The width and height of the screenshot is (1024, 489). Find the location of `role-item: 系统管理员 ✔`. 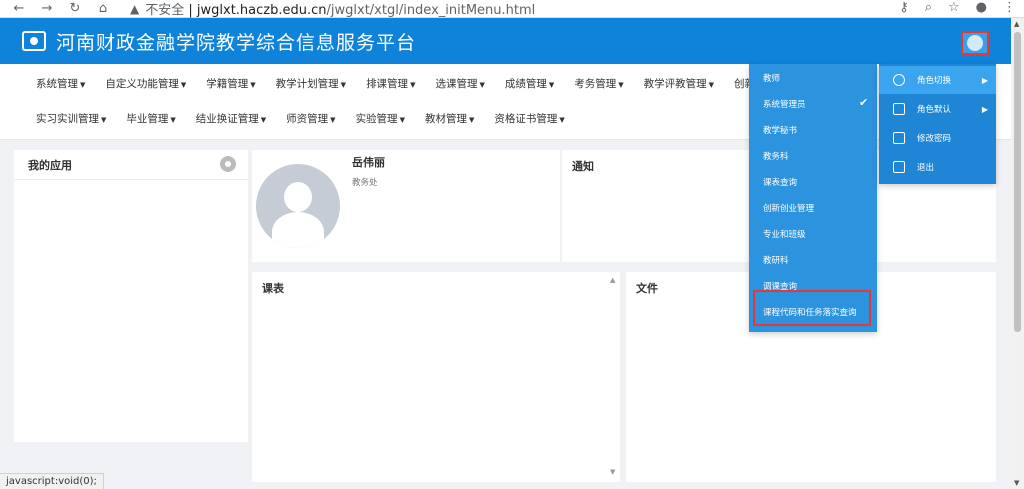

role-item: 系统管理员 ✔ is located at coordinates (815, 103).